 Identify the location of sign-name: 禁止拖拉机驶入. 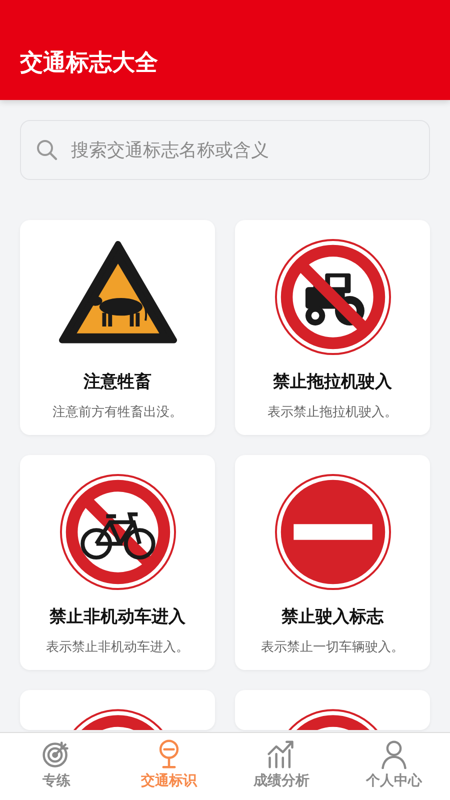
(332, 382).